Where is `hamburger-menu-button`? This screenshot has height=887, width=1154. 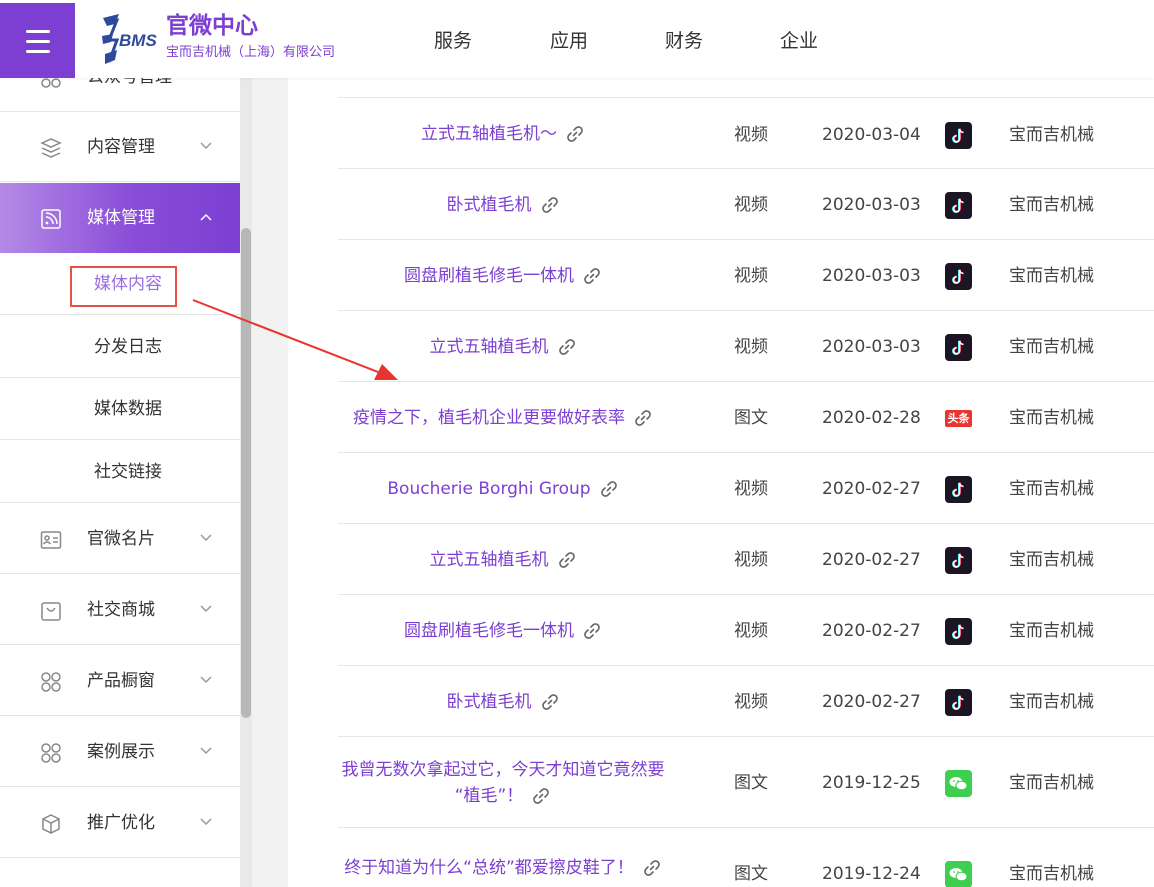
hamburger-menu-button is located at coordinates (37, 40).